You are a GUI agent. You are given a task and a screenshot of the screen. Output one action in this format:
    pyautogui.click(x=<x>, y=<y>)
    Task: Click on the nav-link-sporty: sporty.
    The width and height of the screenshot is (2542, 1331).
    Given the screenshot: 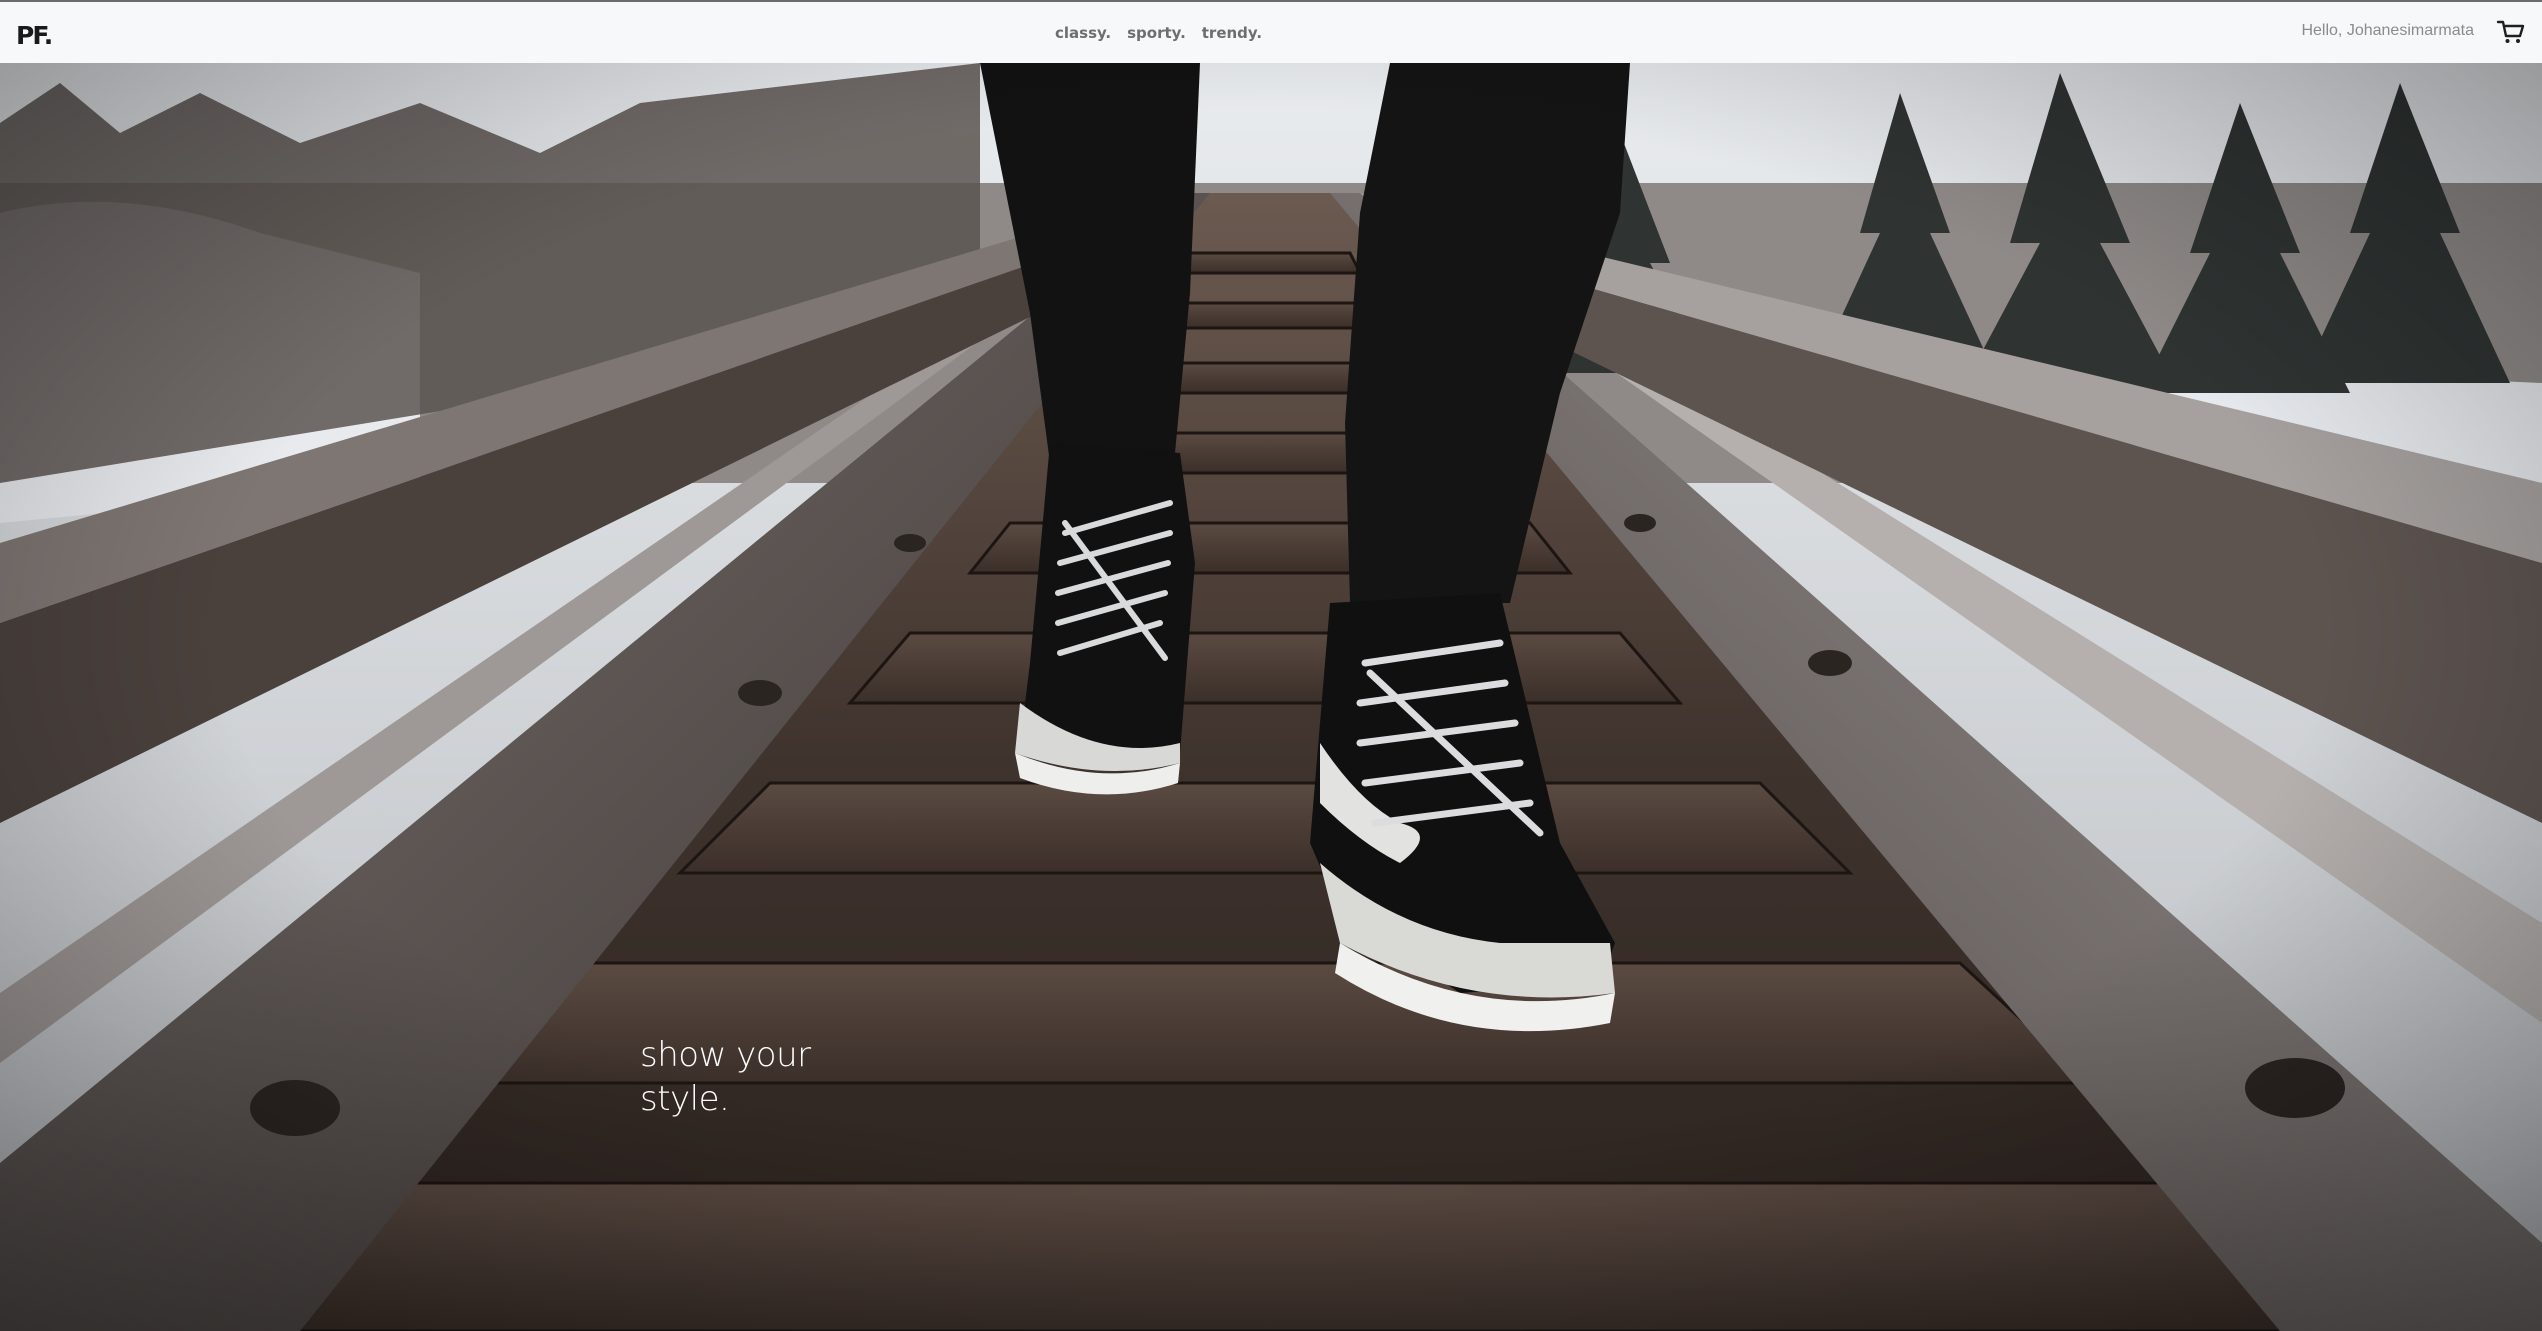 What is the action you would take?
    pyautogui.click(x=1156, y=33)
    